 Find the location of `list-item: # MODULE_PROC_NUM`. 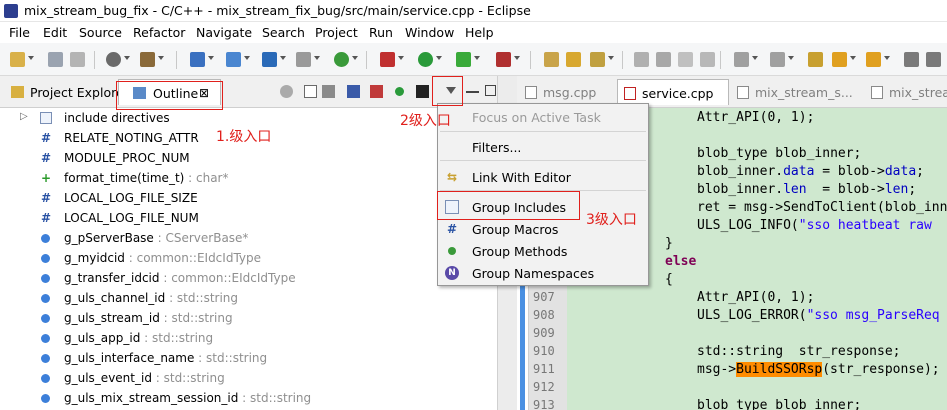

list-item: # MODULE_PROC_NUM is located at coordinates (248, 158).